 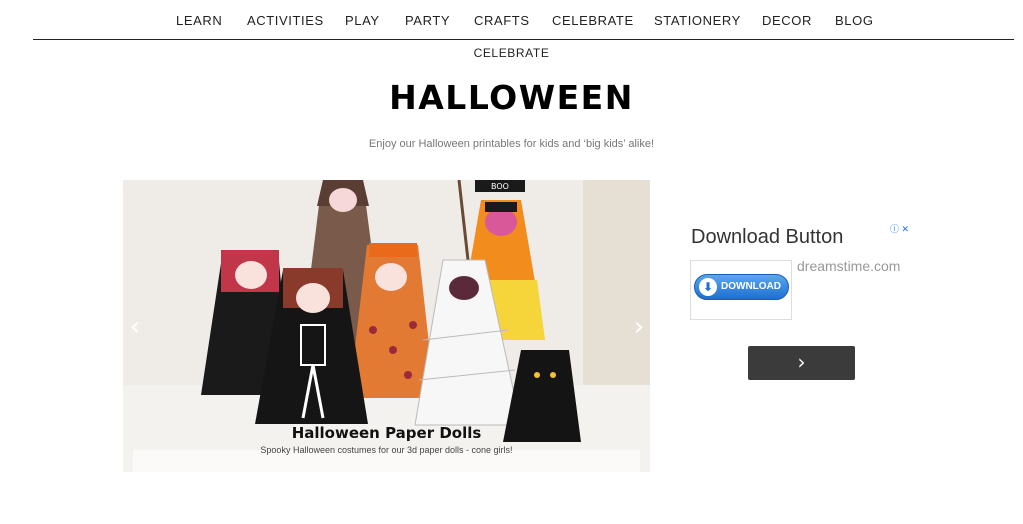 I want to click on boo-sign: BOO, so click(x=500, y=186).